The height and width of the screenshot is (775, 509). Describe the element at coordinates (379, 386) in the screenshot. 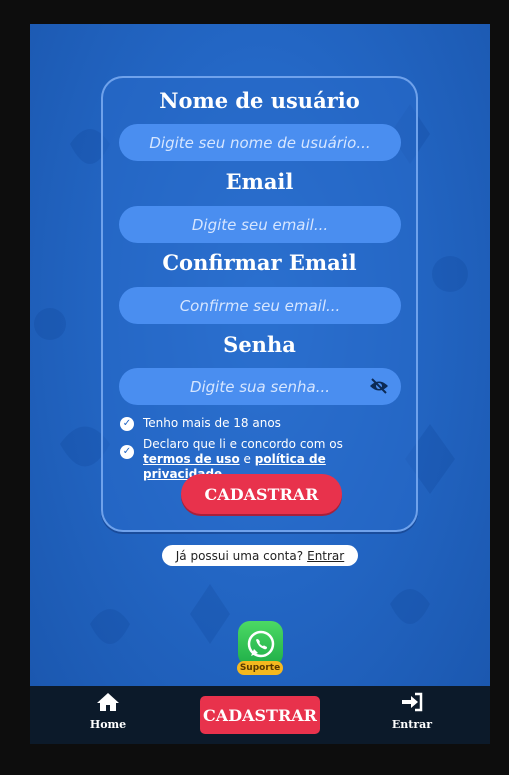

I see `eye-slash-icon` at that location.